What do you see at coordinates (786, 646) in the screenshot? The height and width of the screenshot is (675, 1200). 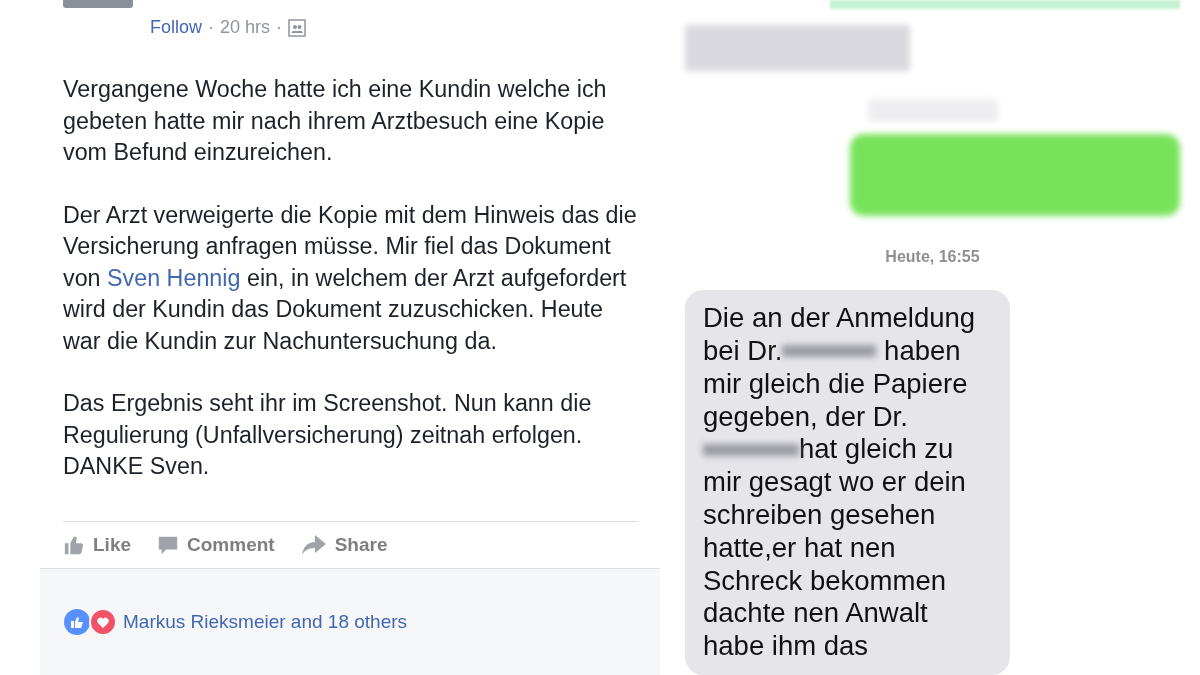 I see `message-text: habe ihm das` at bounding box center [786, 646].